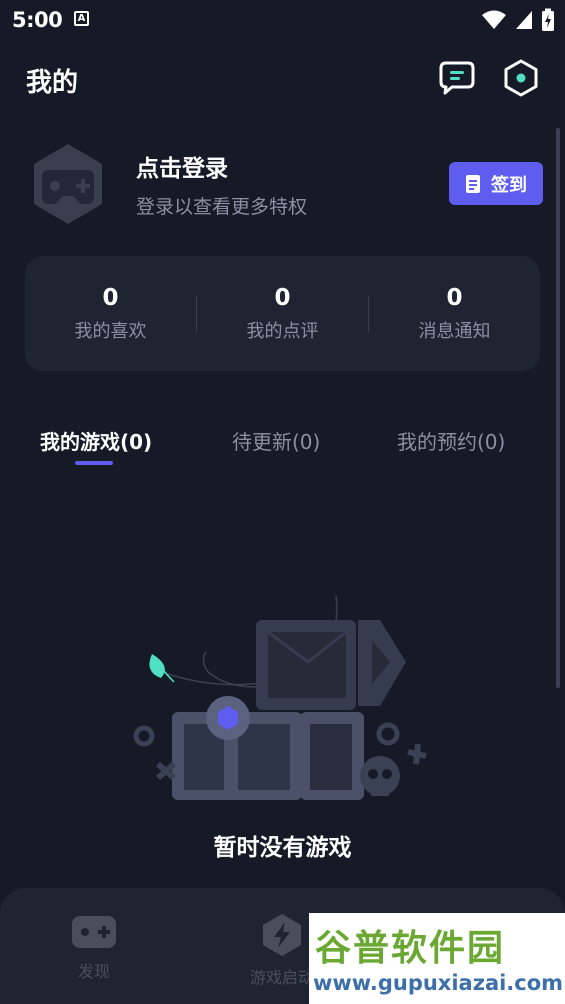 The image size is (565, 1004). I want to click on signal-icon, so click(524, 20).